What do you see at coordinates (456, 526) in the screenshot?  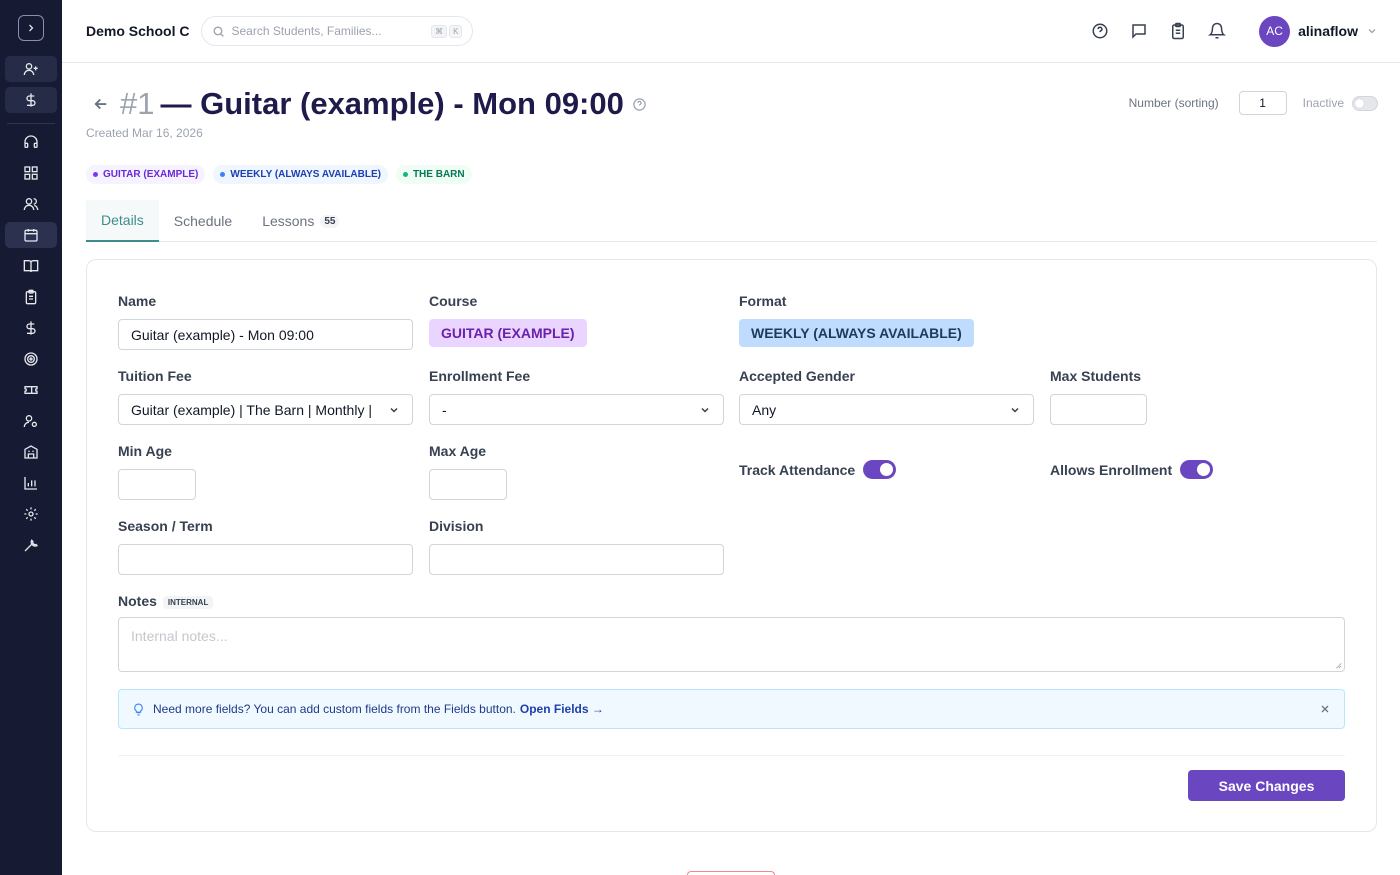 I see `division-label: Division` at bounding box center [456, 526].